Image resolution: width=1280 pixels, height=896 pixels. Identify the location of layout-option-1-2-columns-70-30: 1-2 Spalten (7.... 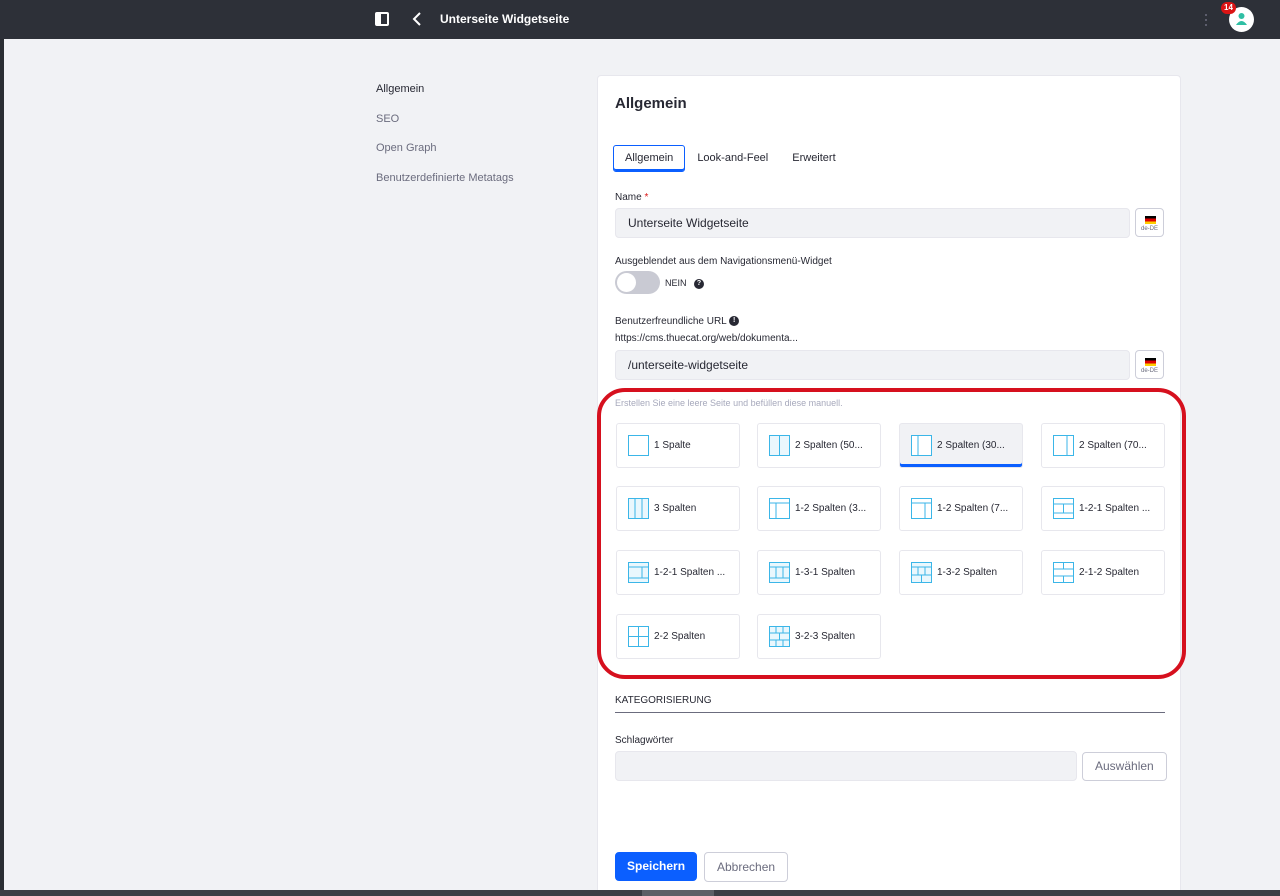
(961, 508).